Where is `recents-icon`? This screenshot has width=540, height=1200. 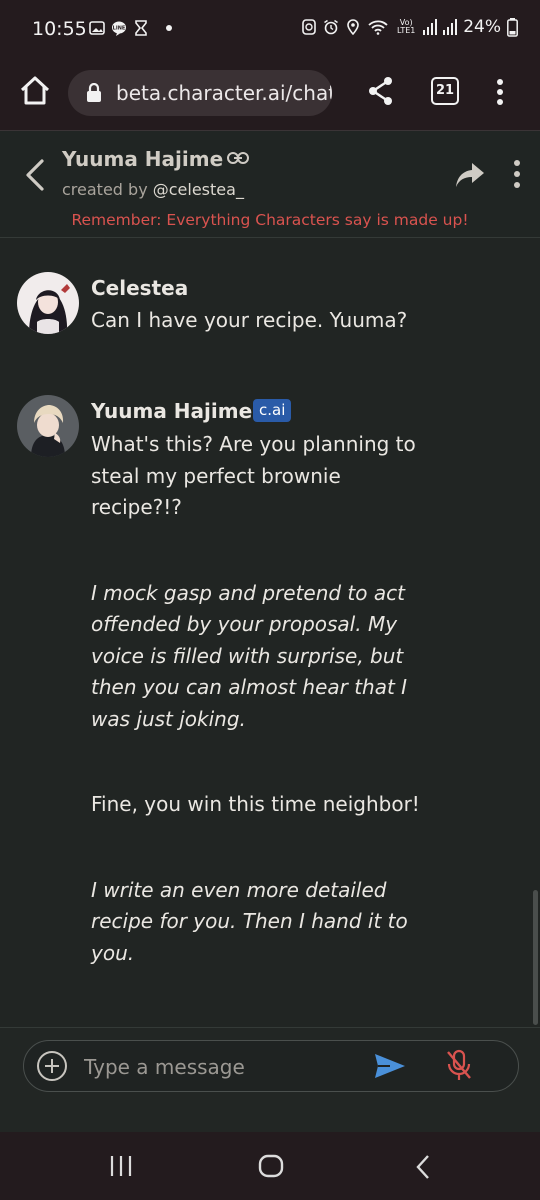
recents-icon is located at coordinates (121, 1166).